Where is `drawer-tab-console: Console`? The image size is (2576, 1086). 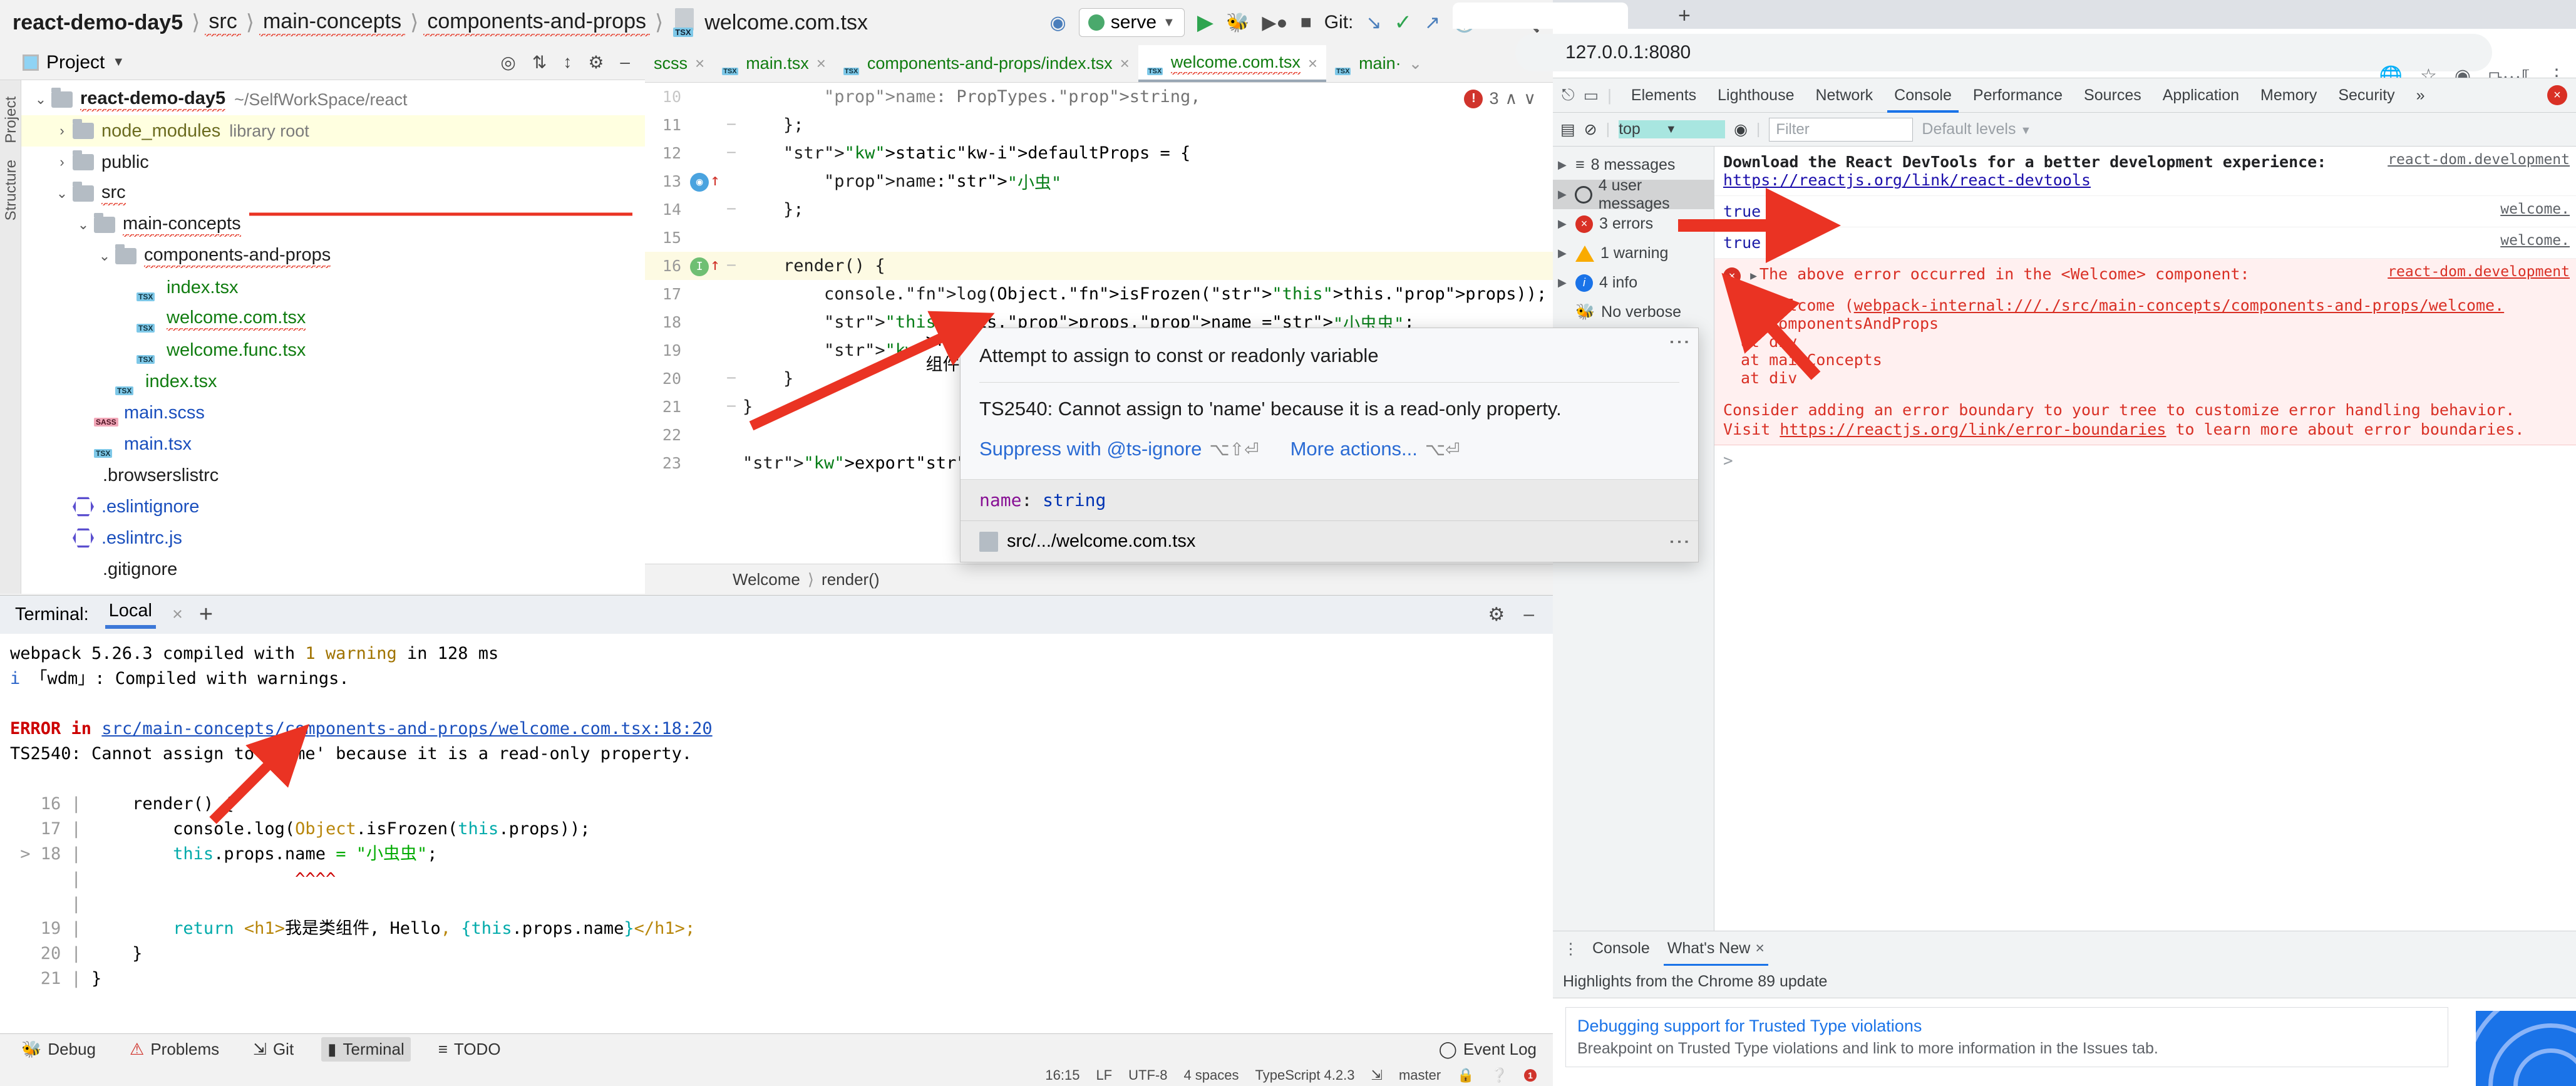 drawer-tab-console: Console is located at coordinates (1622, 949).